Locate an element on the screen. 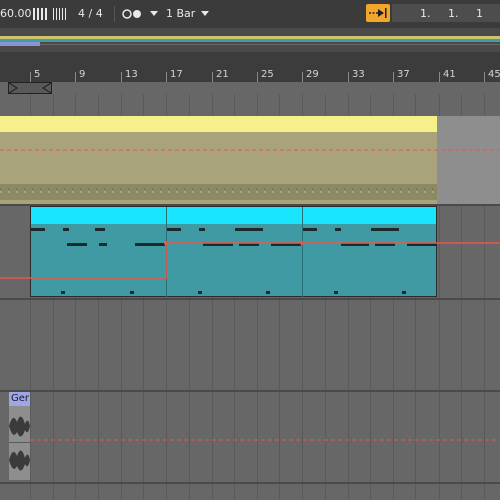 The image size is (500, 500). loop-brace-graphic is located at coordinates (30, 88).